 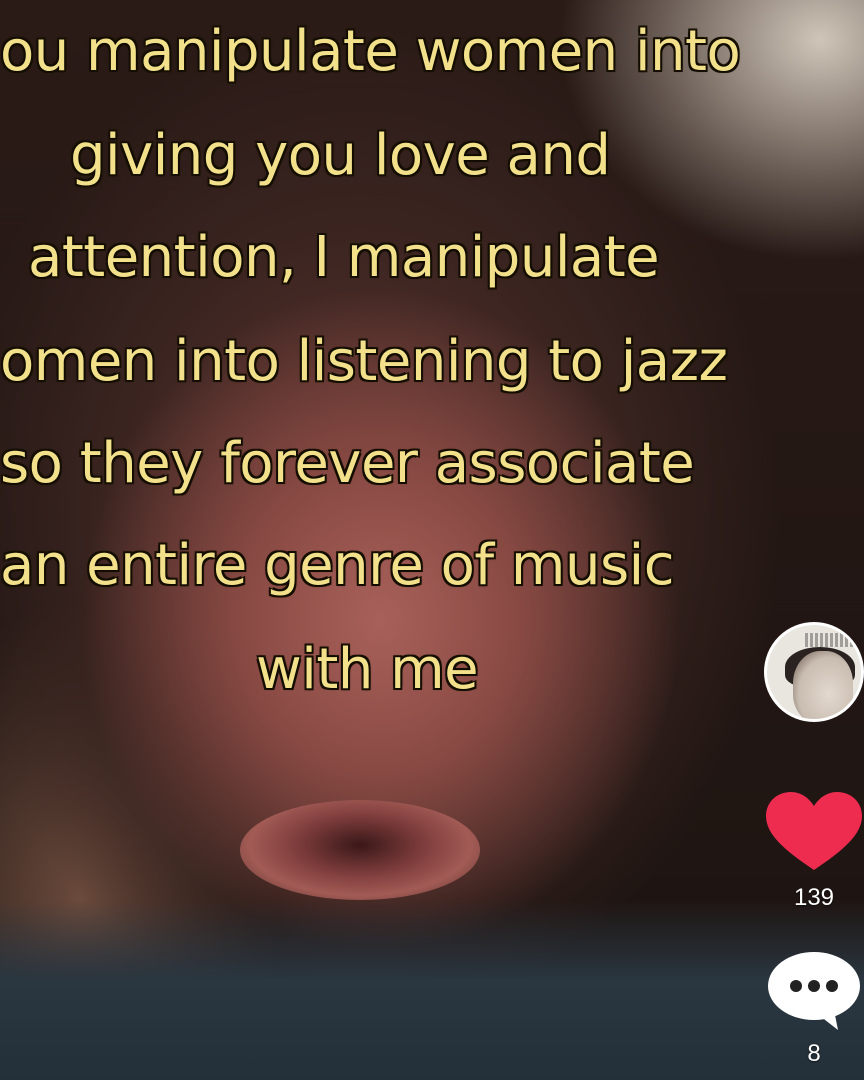 I want to click on caption-line: attention, I manipulate, so click(x=344, y=257).